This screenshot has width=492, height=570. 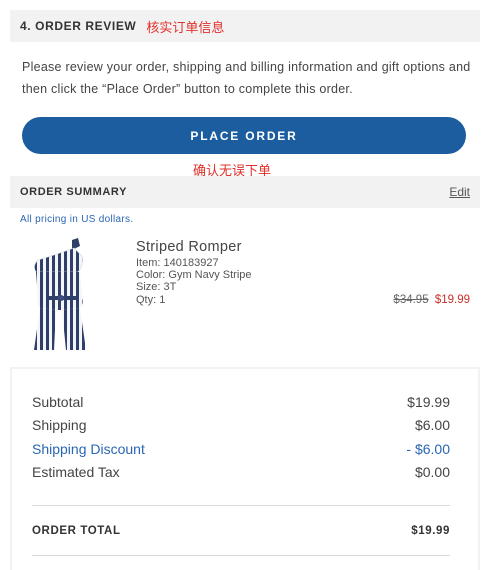 I want to click on shipping-label: Shipping, so click(x=59, y=425).